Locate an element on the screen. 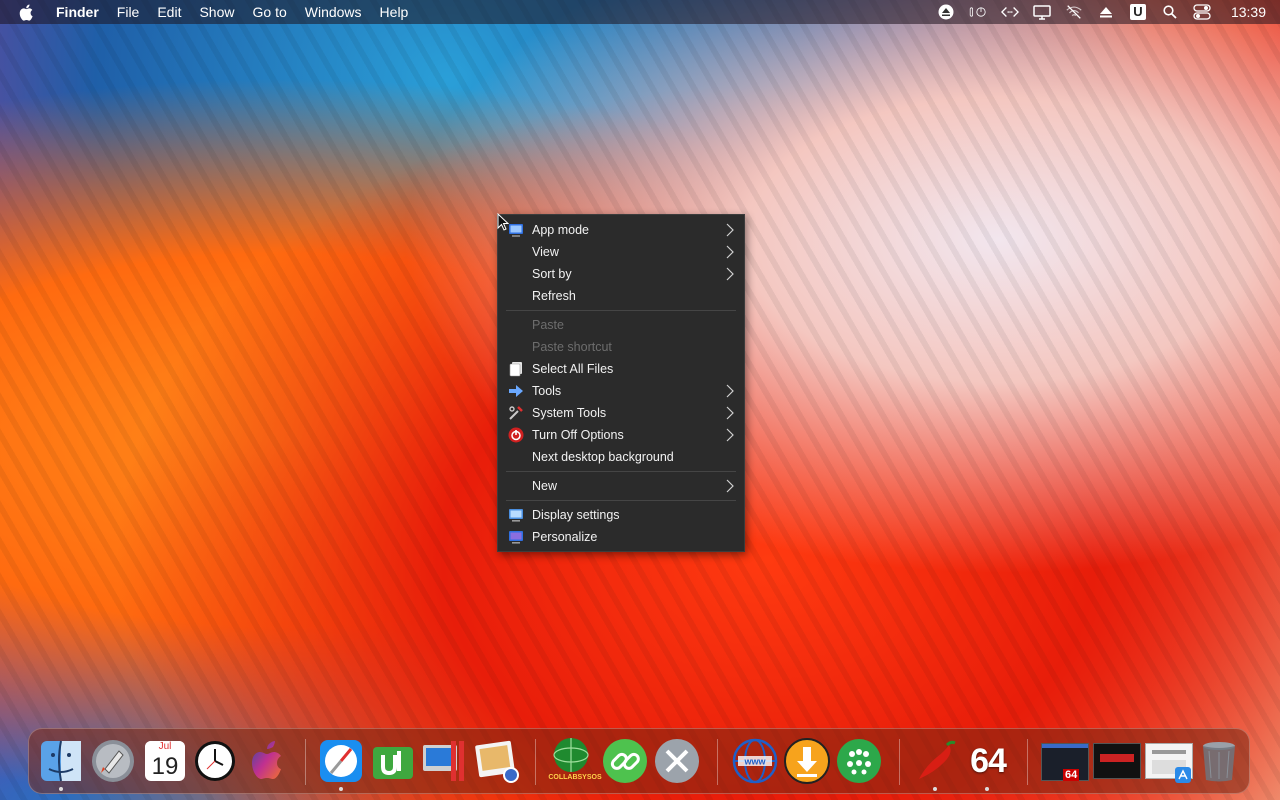 Image resolution: width=1280 pixels, height=800 pixels. rocket-icon is located at coordinates (113, 761).